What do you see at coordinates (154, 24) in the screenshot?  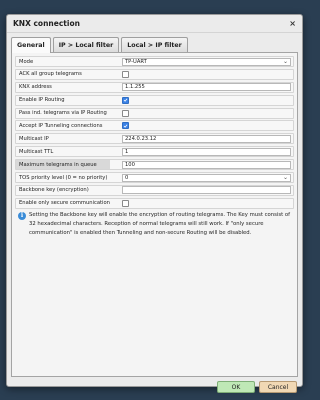 I see `dialog-titlebar: KNX connection ×` at bounding box center [154, 24].